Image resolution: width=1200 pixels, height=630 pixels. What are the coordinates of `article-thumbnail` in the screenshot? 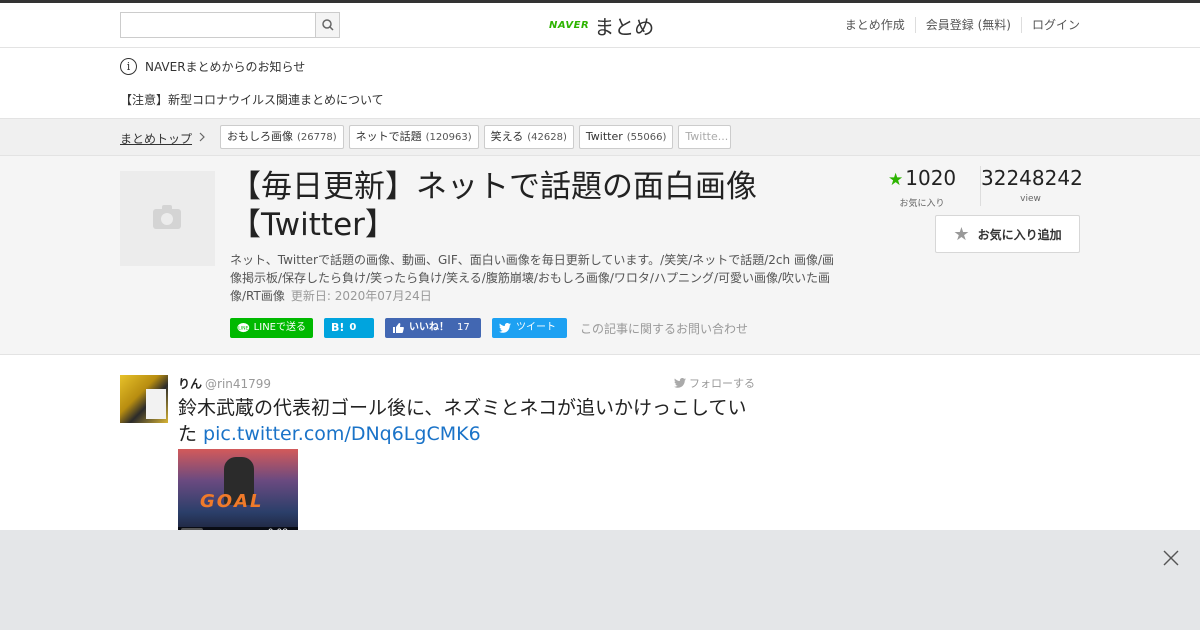 It's located at (167, 218).